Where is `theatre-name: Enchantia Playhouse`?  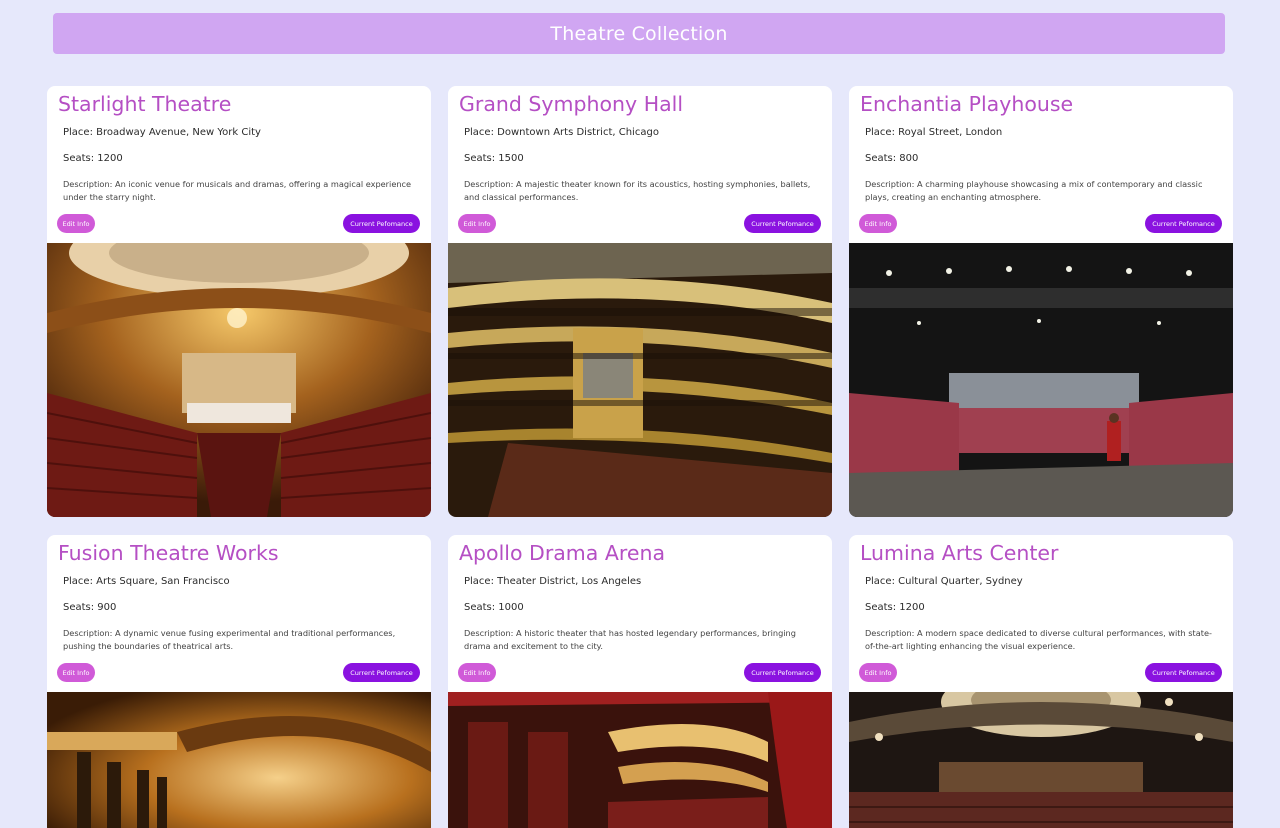
theatre-name: Enchantia Playhouse is located at coordinates (967, 104).